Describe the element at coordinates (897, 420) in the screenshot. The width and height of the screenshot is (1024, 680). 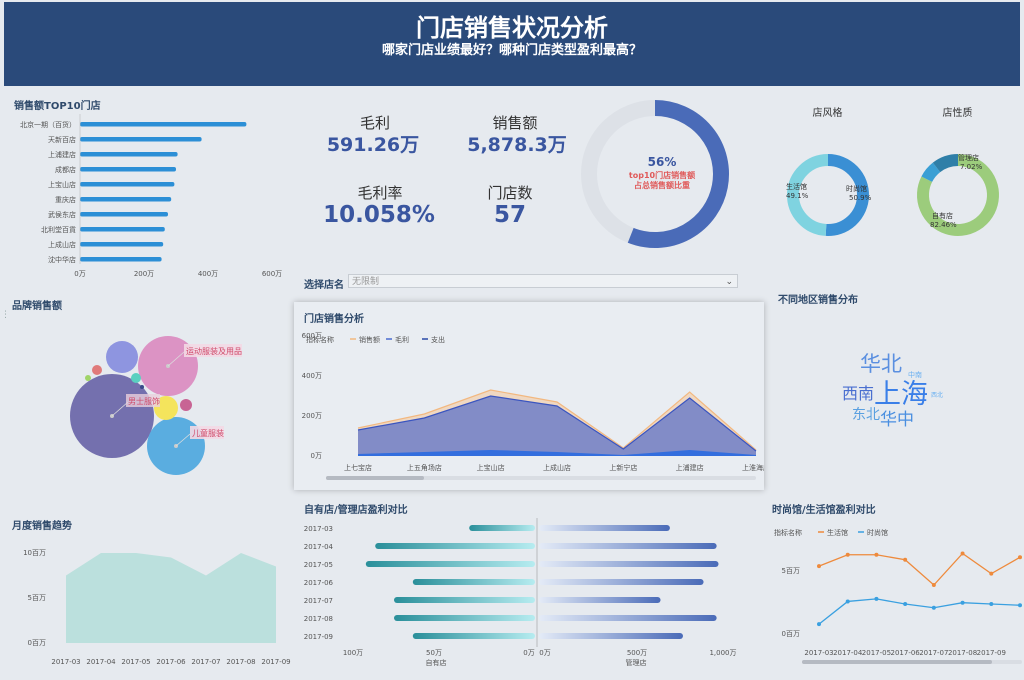
I see `region-word-huazhong: 华中` at that location.